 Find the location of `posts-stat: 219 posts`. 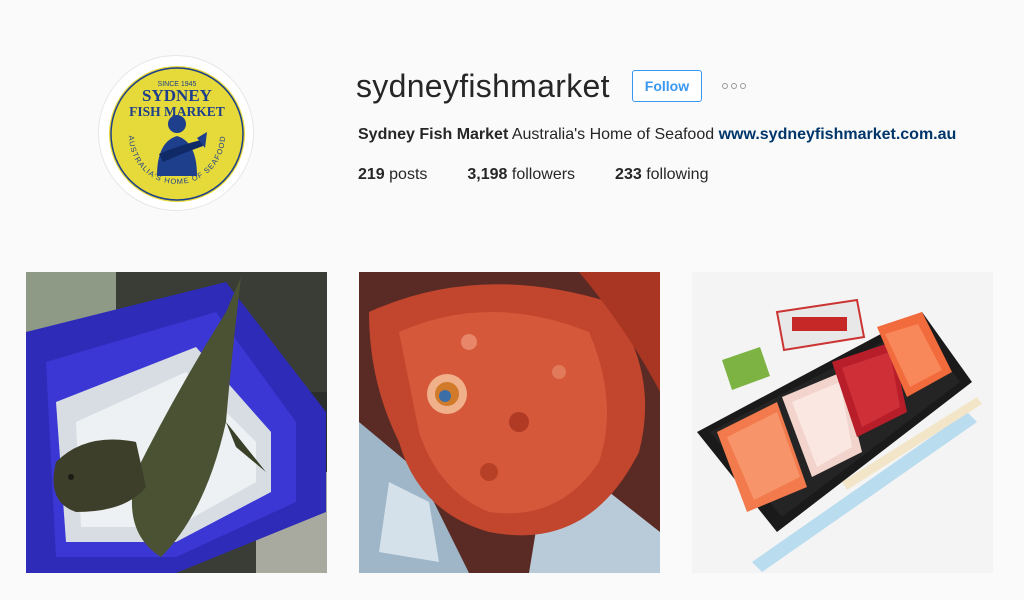

posts-stat: 219 posts is located at coordinates (392, 175).